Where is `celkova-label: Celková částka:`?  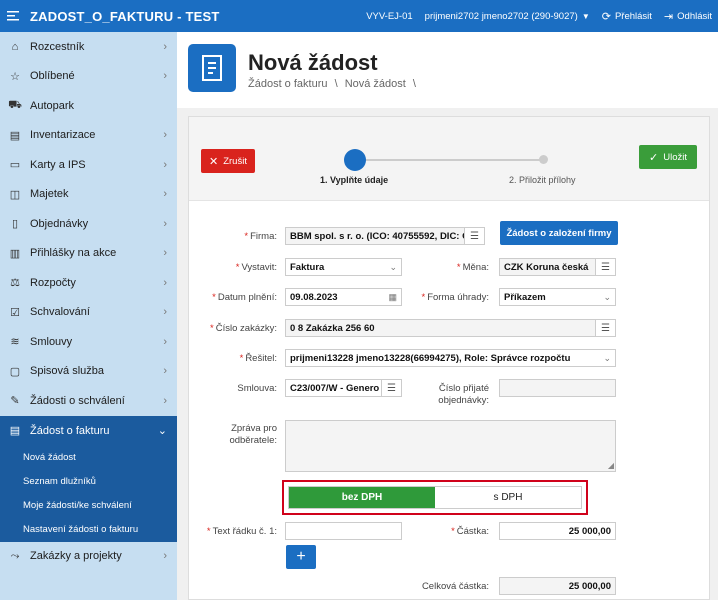 celkova-label: Celková částka: is located at coordinates (455, 586).